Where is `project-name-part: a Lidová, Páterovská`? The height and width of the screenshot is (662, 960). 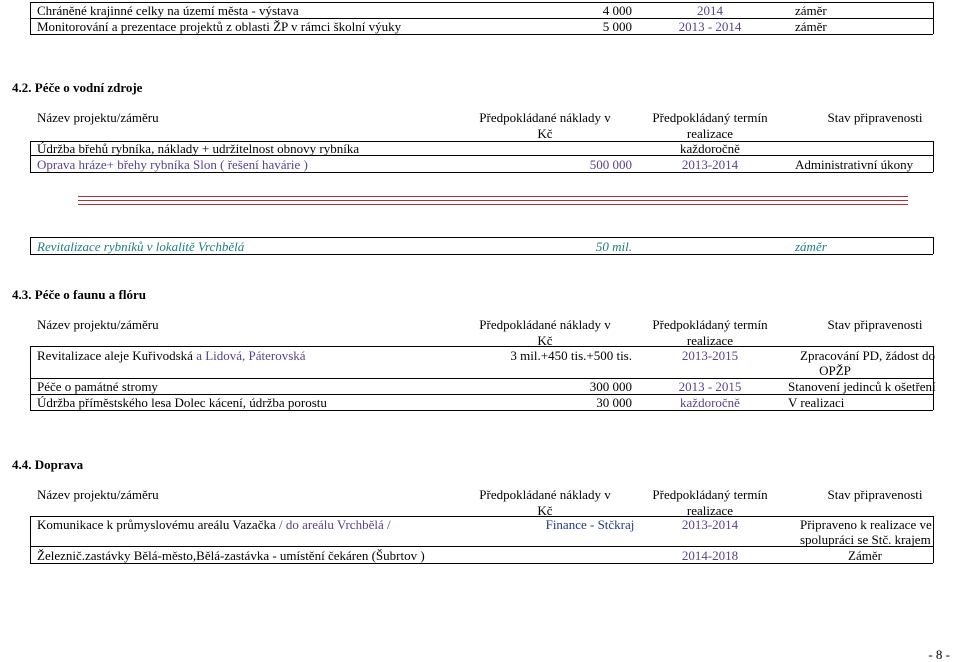
project-name-part: a Lidová, Páterovská is located at coordinates (251, 355).